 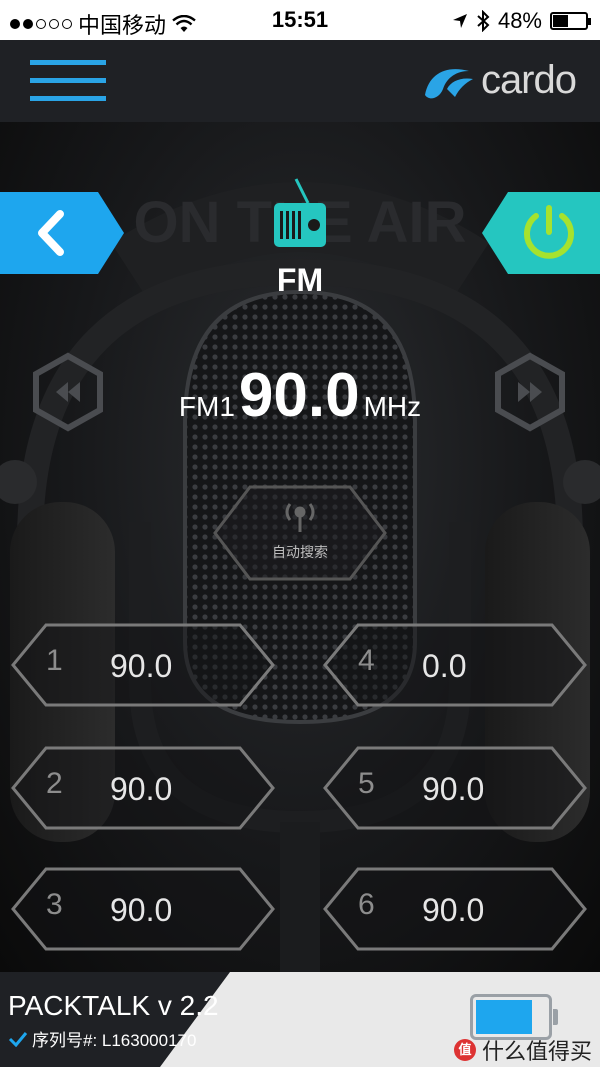 What do you see at coordinates (366, 904) in the screenshot?
I see `preset-number: 6` at bounding box center [366, 904].